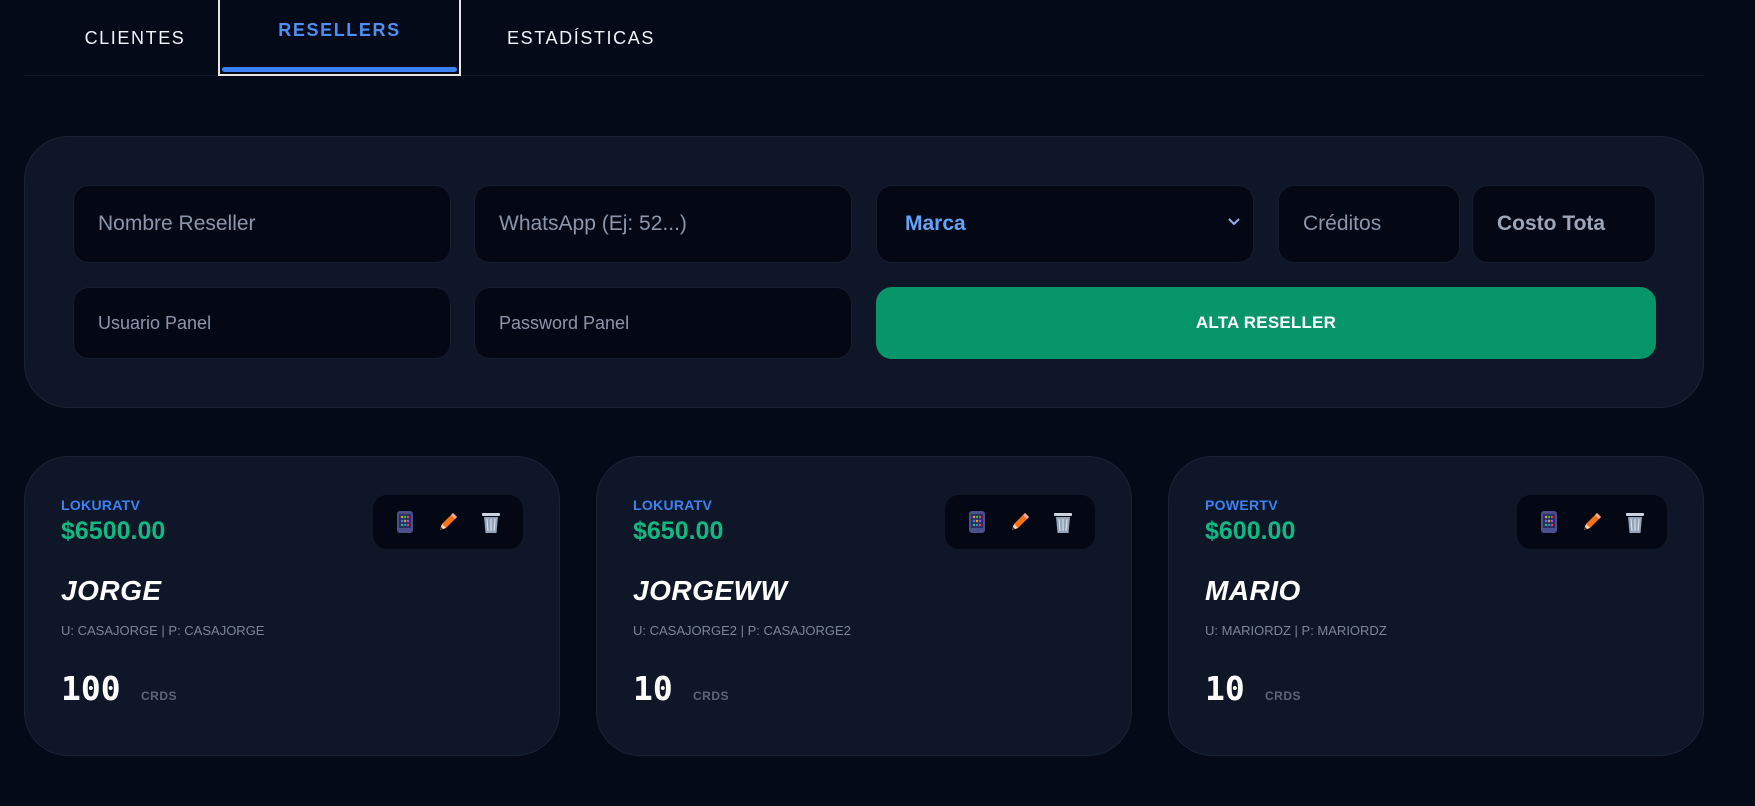 The image size is (1755, 806). What do you see at coordinates (1250, 531) in the screenshot?
I see `reseller-price: $600.00` at bounding box center [1250, 531].